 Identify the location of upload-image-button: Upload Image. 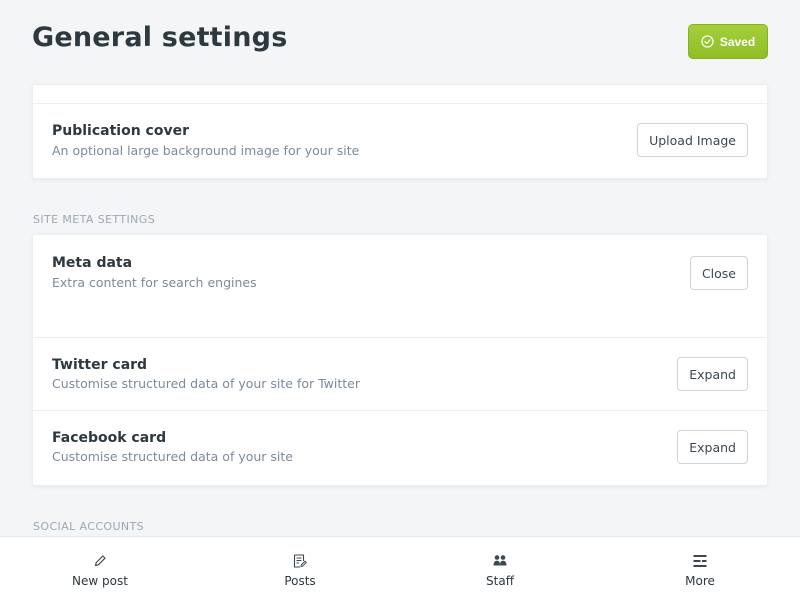
(692, 140).